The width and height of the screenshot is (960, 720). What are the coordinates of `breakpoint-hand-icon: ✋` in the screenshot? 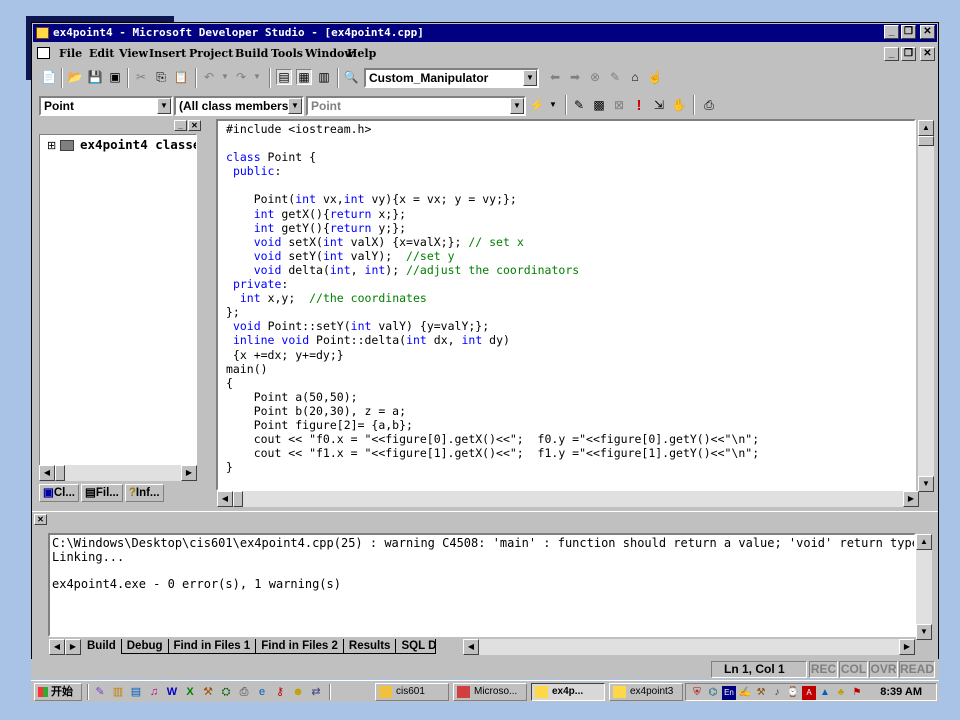 It's located at (679, 105).